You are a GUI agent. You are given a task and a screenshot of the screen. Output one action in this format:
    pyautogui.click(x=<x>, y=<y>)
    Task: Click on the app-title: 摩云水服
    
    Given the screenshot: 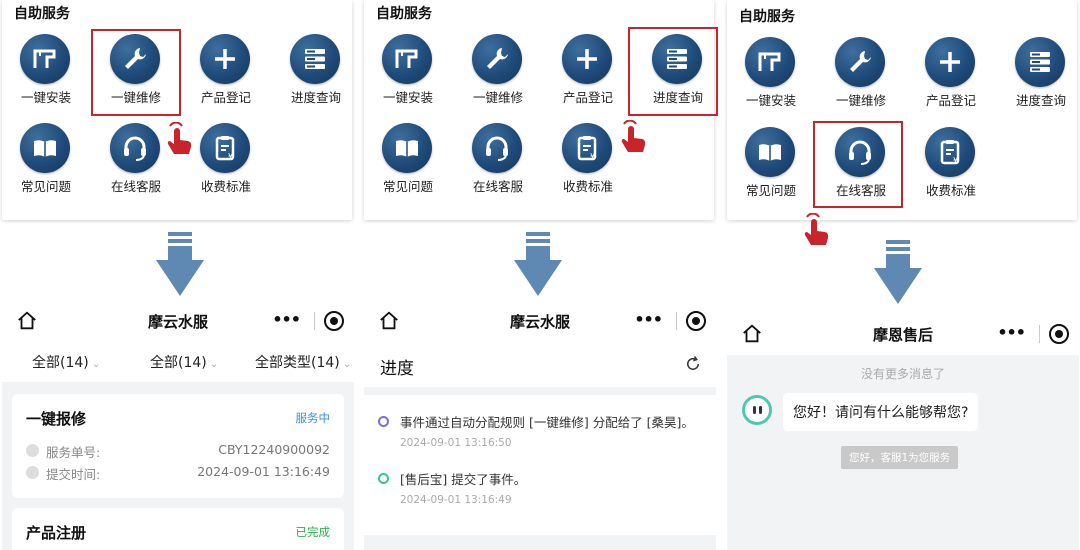 What is the action you would take?
    pyautogui.click(x=539, y=322)
    